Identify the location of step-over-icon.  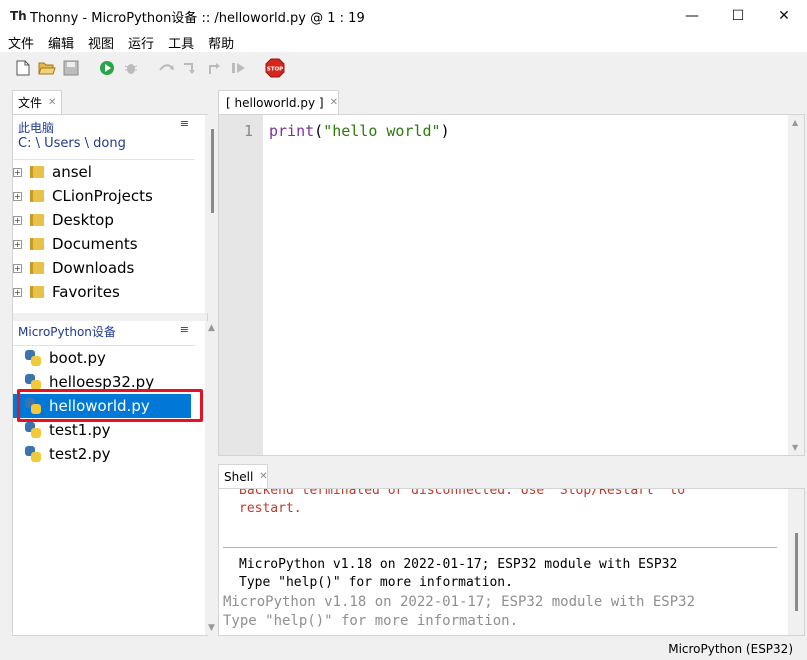
(166, 67).